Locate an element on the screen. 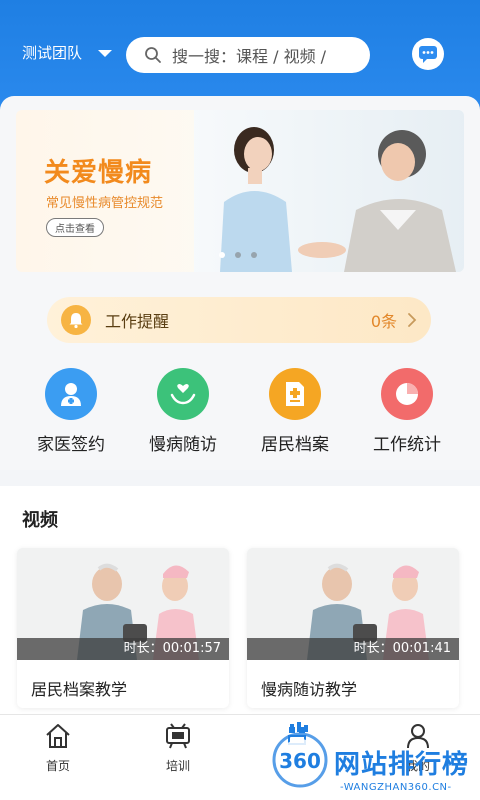  tab-home: 首页 is located at coordinates (58, 747).